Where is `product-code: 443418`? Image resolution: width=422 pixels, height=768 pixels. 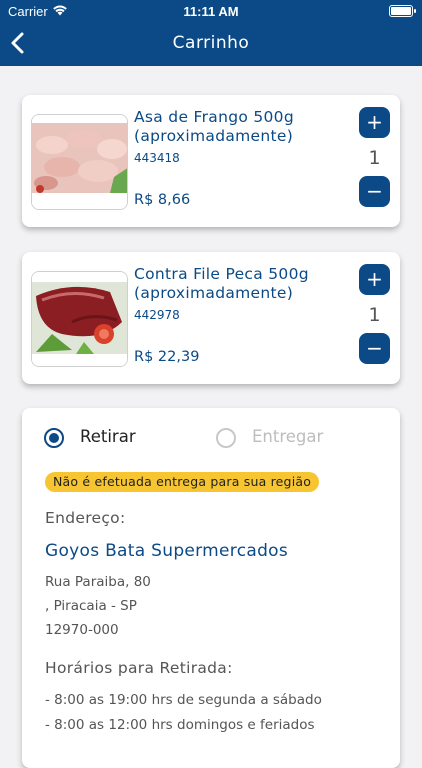 product-code: 443418 is located at coordinates (157, 158).